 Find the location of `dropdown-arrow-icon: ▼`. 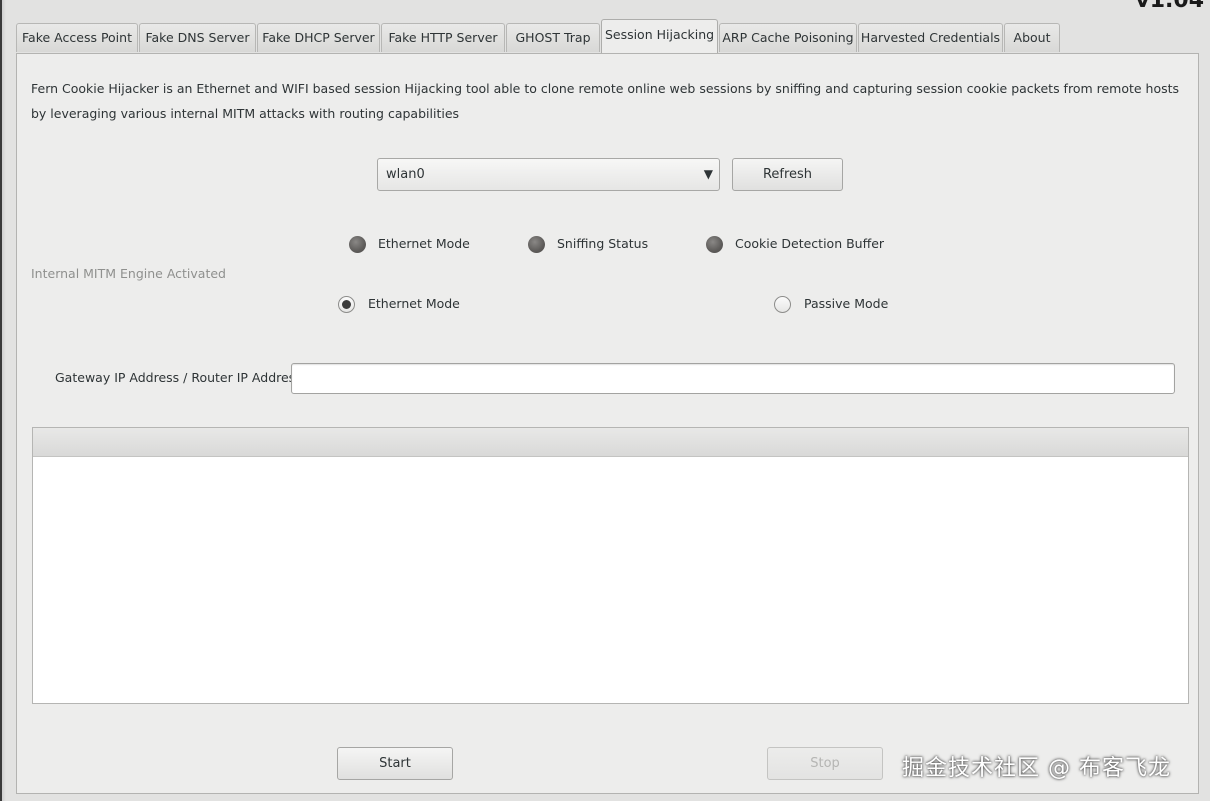

dropdown-arrow-icon: ▼ is located at coordinates (708, 174).